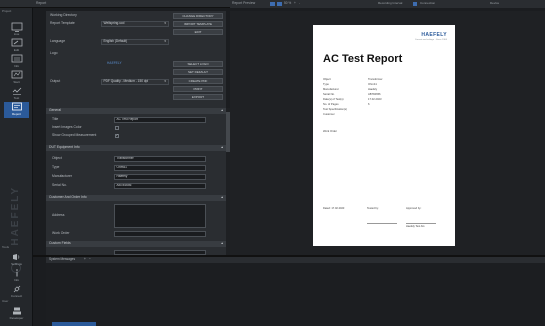 The height and width of the screenshot is (326, 545). What do you see at coordinates (16, 311) in the screenshot?
I see `user-icon` at bounding box center [16, 311].